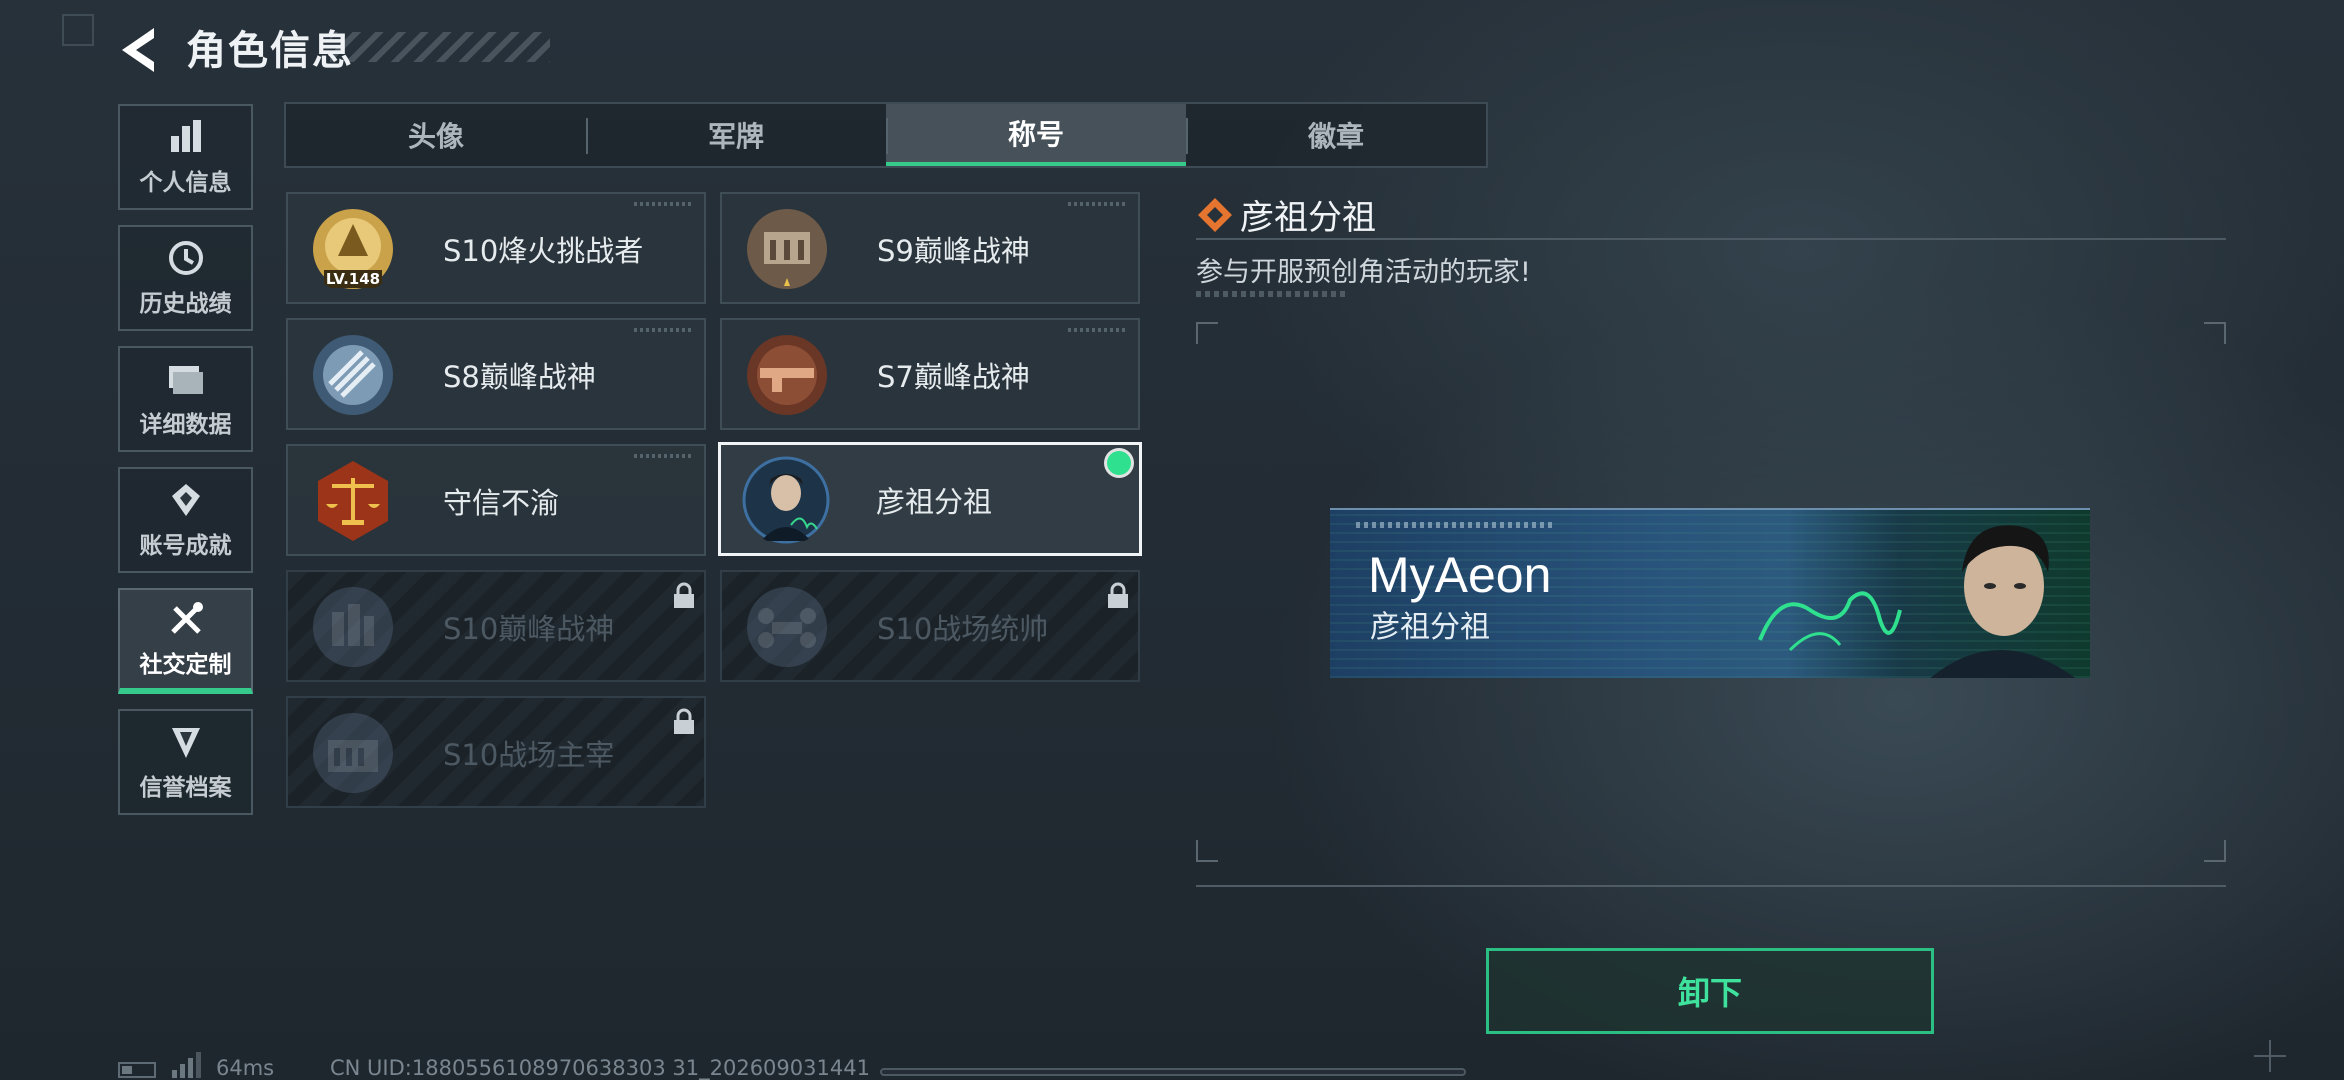 The image size is (2344, 1080). I want to click on sidebar-item-stats: 详细数据, so click(185, 399).